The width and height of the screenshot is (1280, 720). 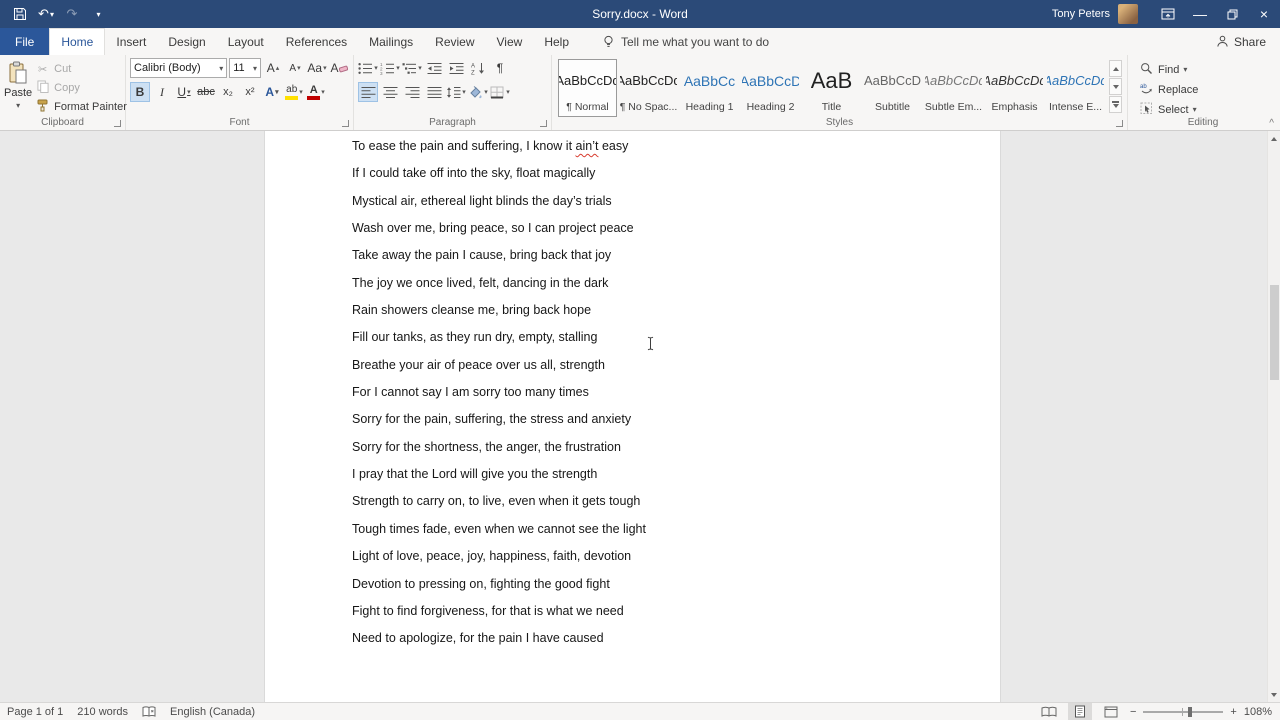 I want to click on paste-button: Paste ▾, so click(x=18, y=87).